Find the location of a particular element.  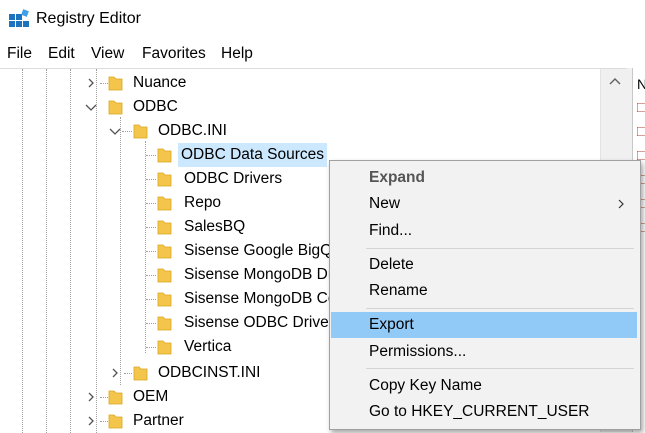

menu-help: Help is located at coordinates (237, 54).